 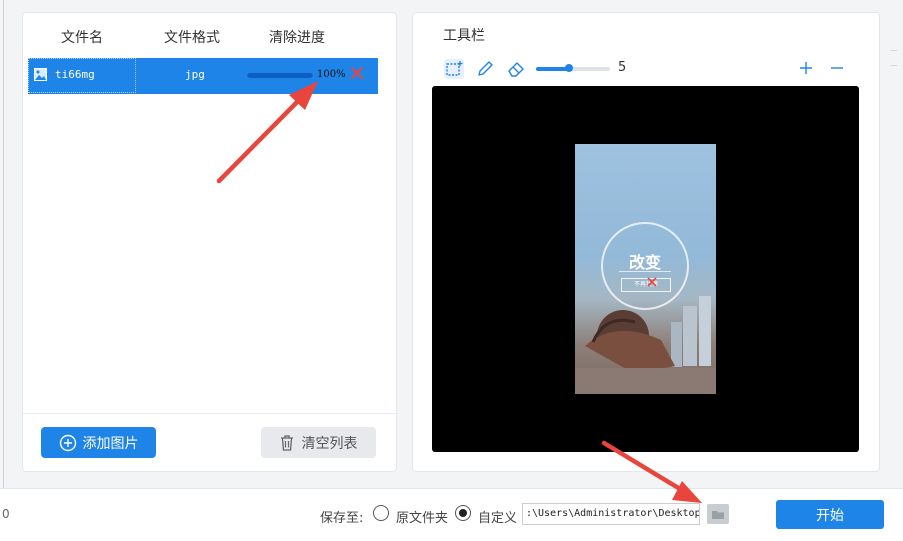 I want to click on file-row: ti66mg jpg 100%, so click(x=203, y=76).